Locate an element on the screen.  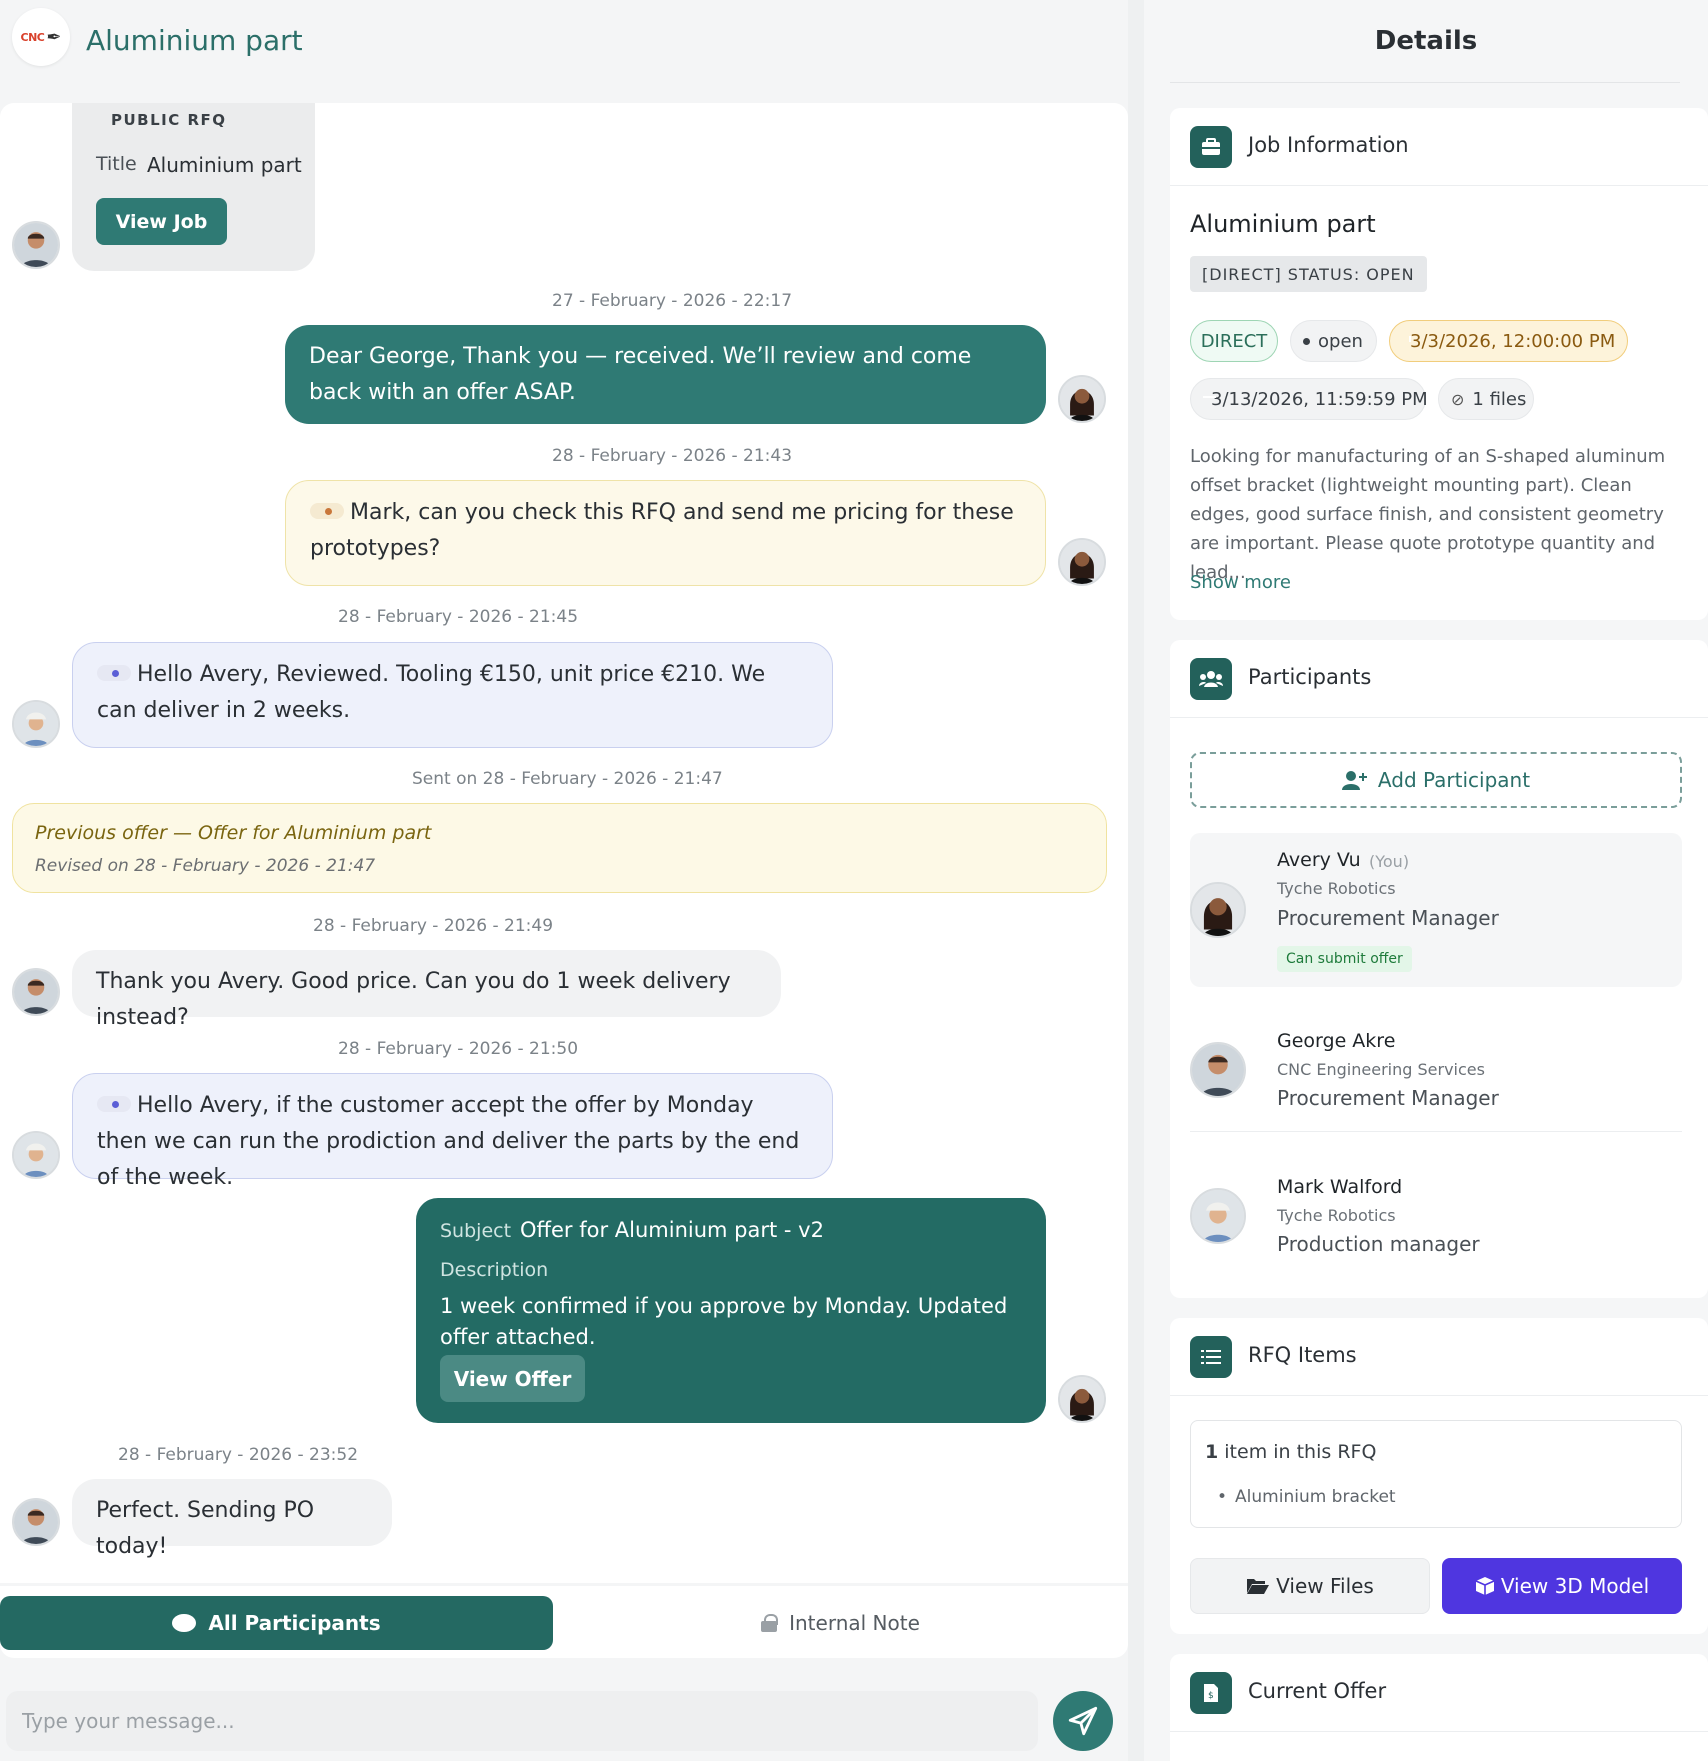
message-input is located at coordinates (522, 1721).